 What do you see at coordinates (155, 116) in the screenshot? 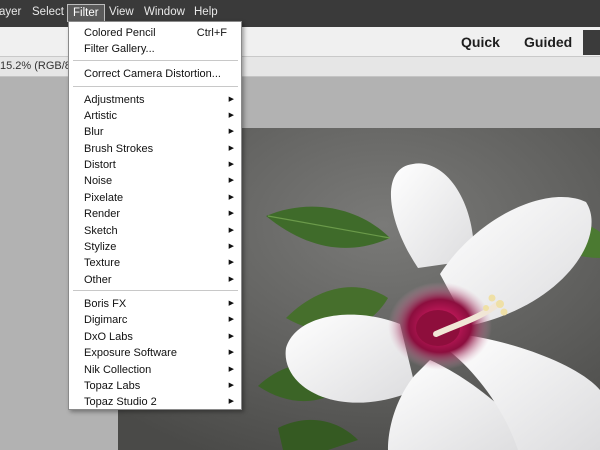
I see `menu-item-artistic: Artistic ▶` at bounding box center [155, 116].